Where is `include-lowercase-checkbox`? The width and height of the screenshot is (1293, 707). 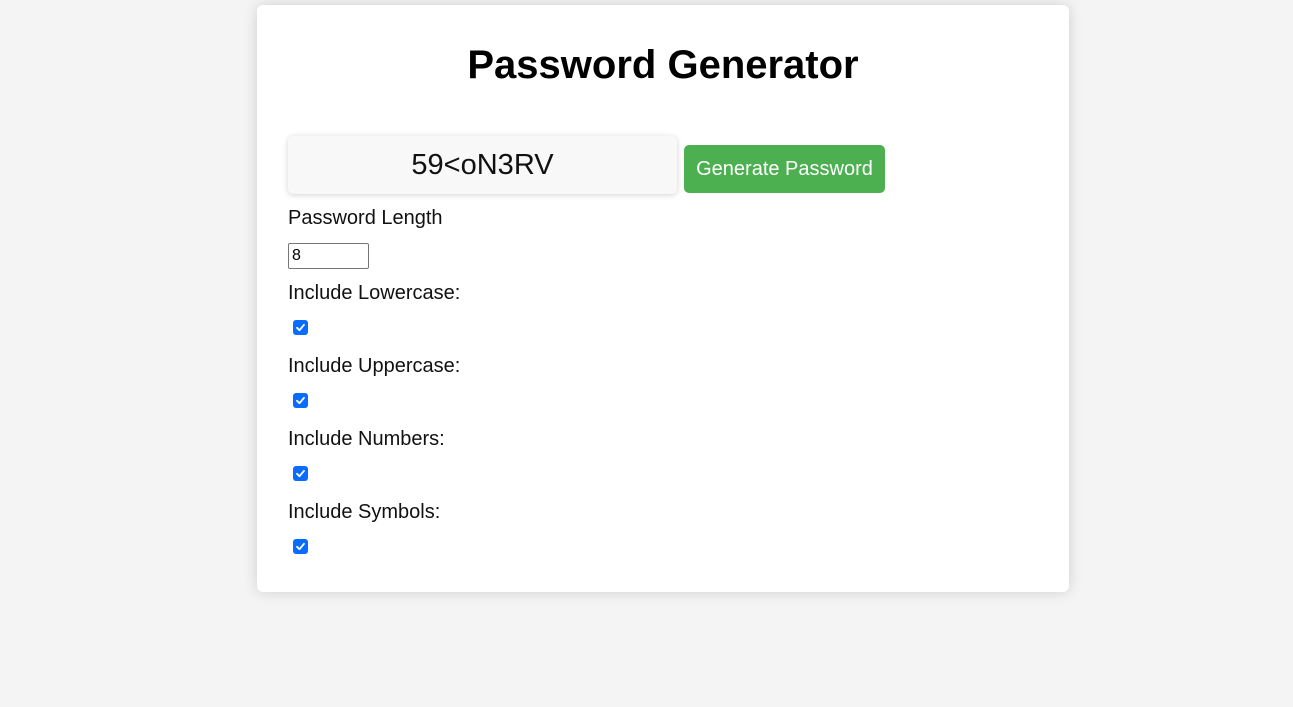 include-lowercase-checkbox is located at coordinates (300, 327).